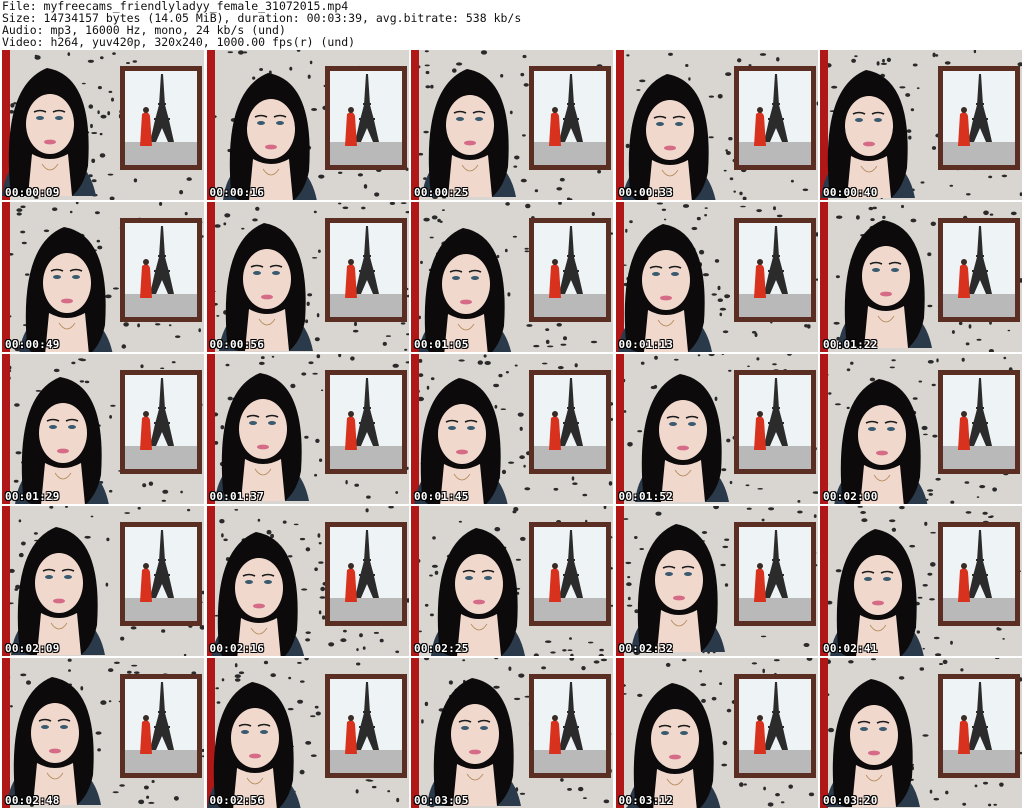 This screenshot has width=1024, height=811. Describe the element at coordinates (32, 648) in the screenshot. I see `timestamp-label: 00:02:09` at that location.